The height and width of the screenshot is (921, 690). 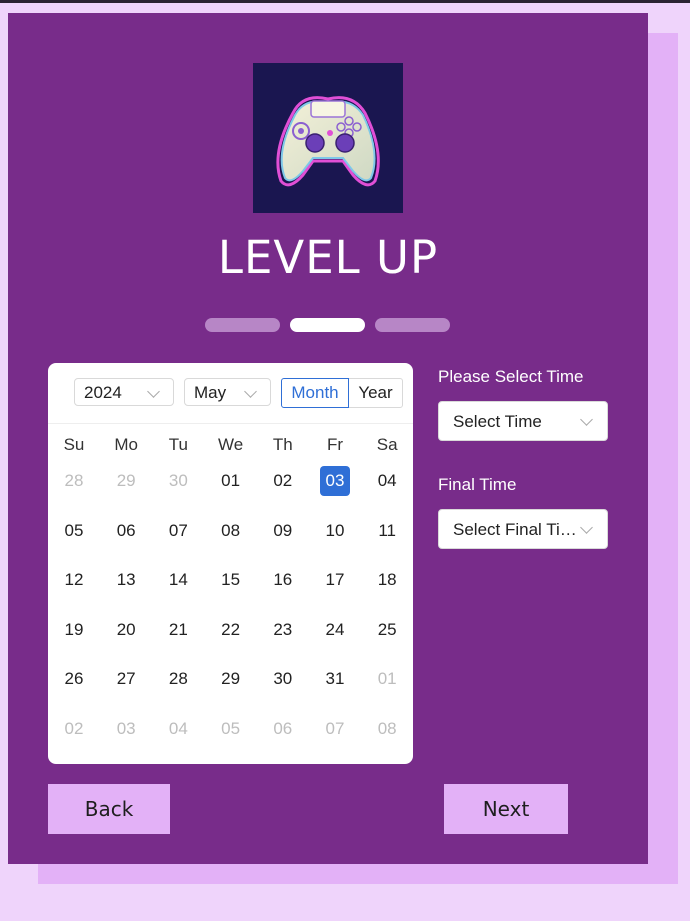 What do you see at coordinates (124, 392) in the screenshot?
I see `year-select: 2024` at bounding box center [124, 392].